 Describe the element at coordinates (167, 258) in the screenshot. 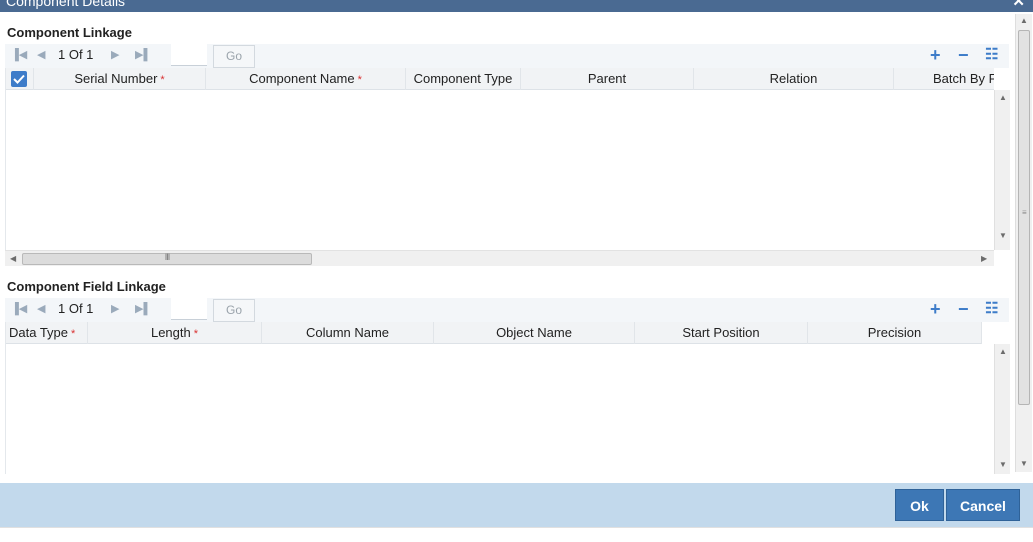

I see `horizontal-scroll-thumb: III` at that location.